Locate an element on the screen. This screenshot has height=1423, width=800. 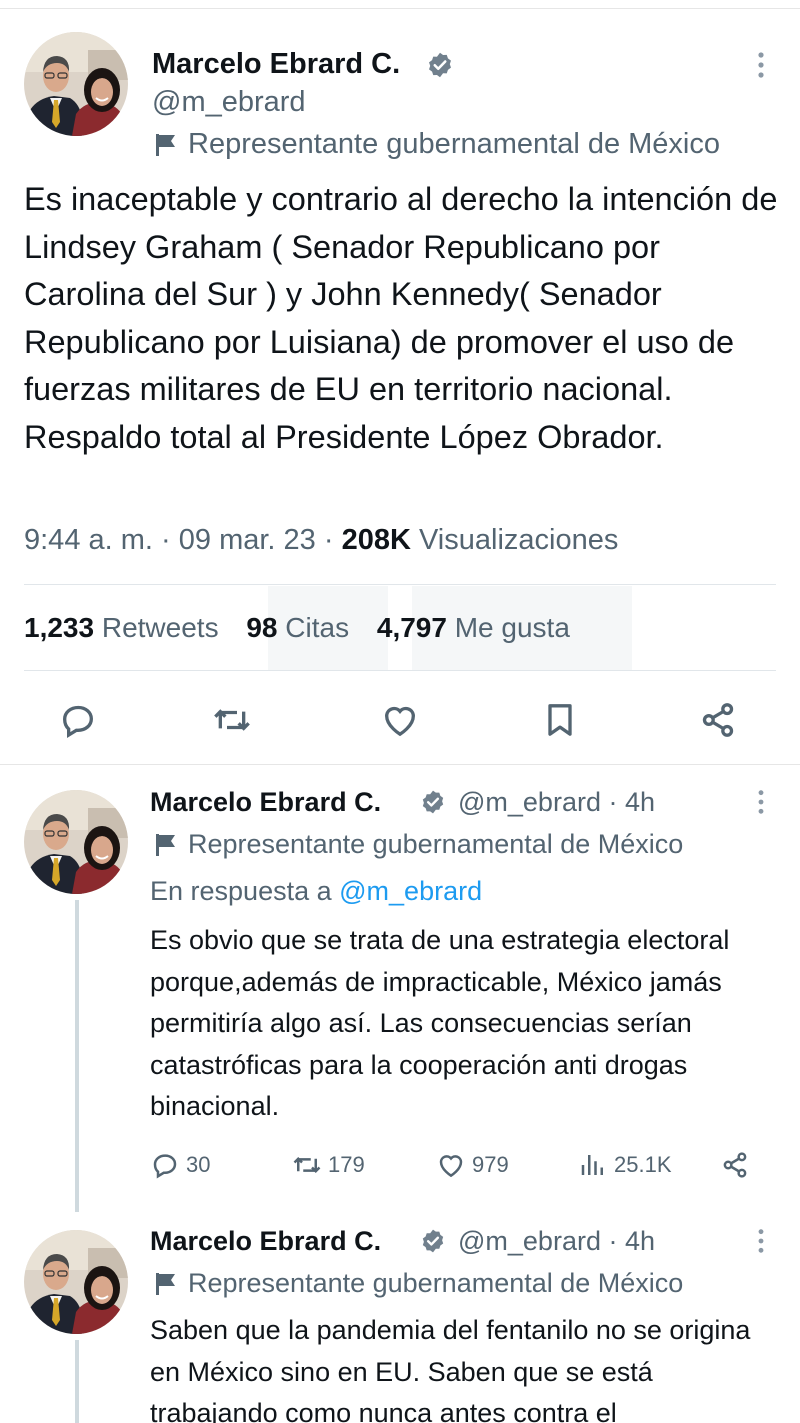
like-button is located at coordinates (400, 720).